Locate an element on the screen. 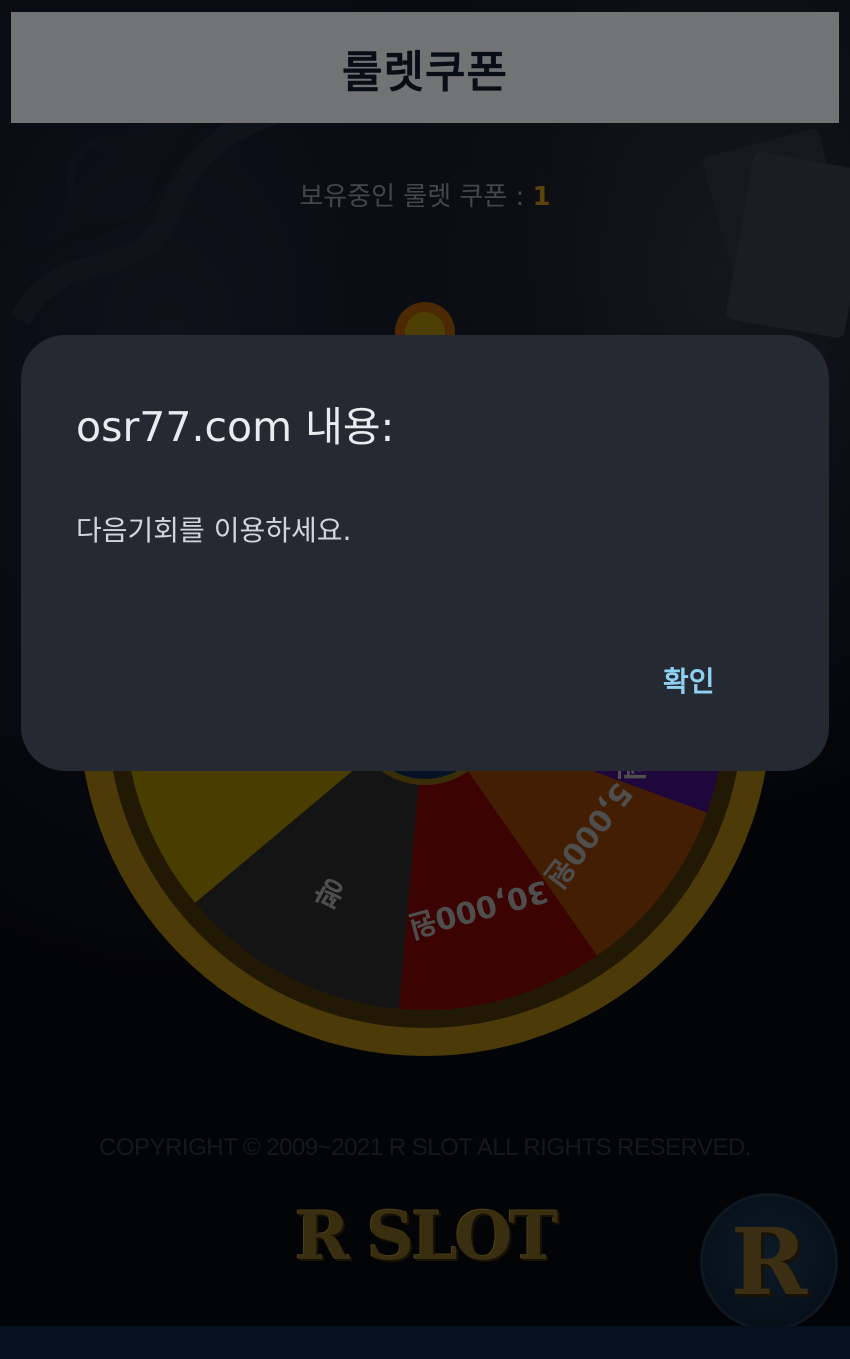 The width and height of the screenshot is (850, 1359). dialog-message: 다음기회를 이용하세요. is located at coordinates (214, 530).